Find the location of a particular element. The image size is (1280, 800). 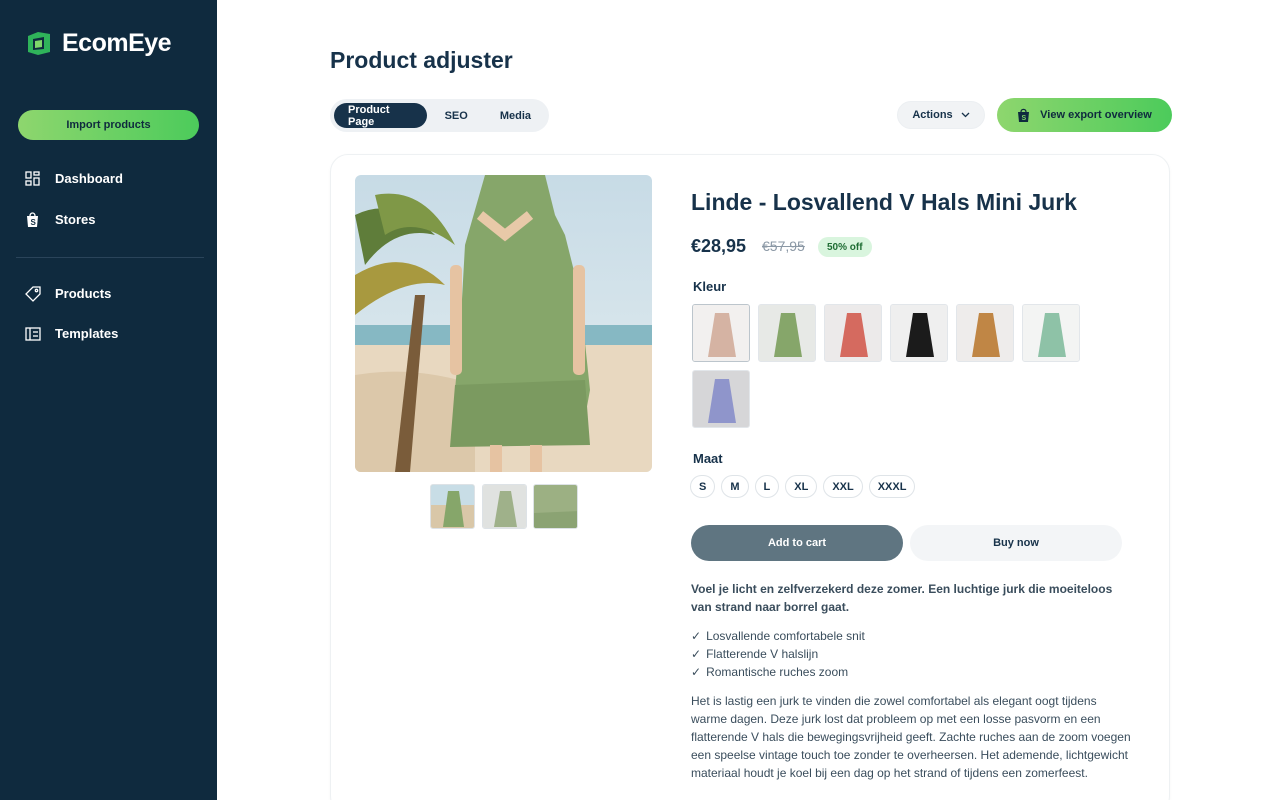

size-label: Maat is located at coordinates (708, 458).